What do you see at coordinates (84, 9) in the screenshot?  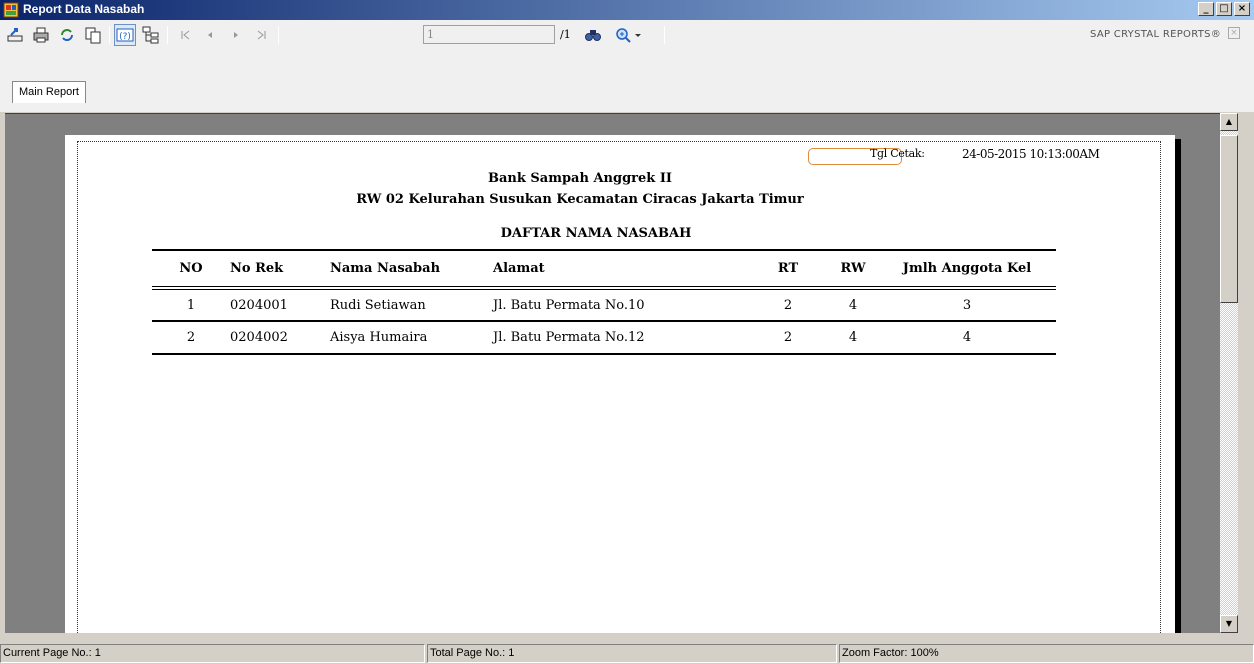 I see `window-title: Report Data Nasabah` at bounding box center [84, 9].